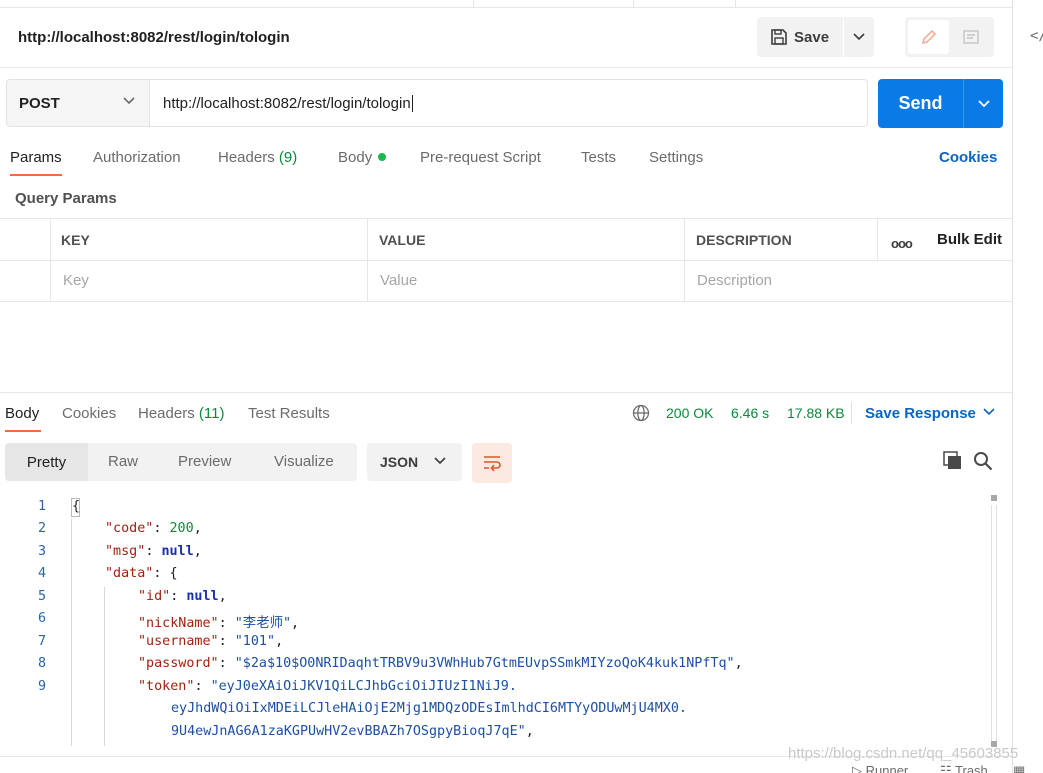 The image size is (1043, 773). Describe the element at coordinates (154, 596) in the screenshot. I see `json-key: "id"` at that location.